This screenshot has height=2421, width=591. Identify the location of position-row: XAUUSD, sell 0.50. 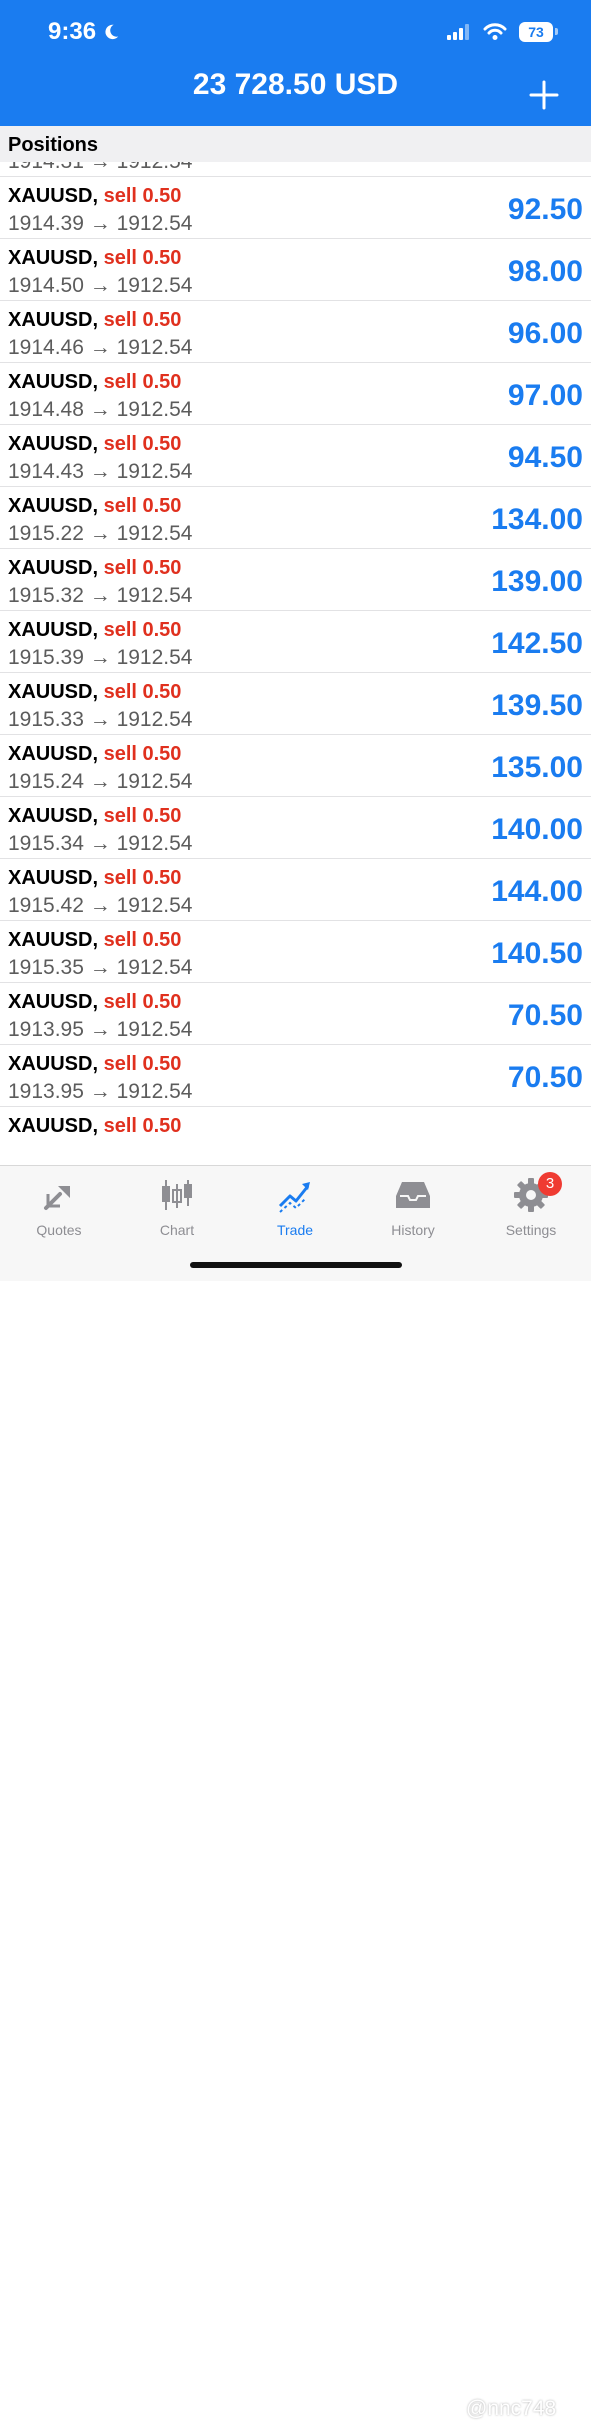
(295, 1136).